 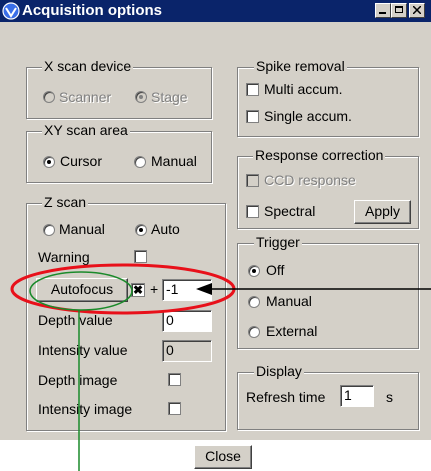 I want to click on autofocus-ellipse, so click(x=81, y=291).